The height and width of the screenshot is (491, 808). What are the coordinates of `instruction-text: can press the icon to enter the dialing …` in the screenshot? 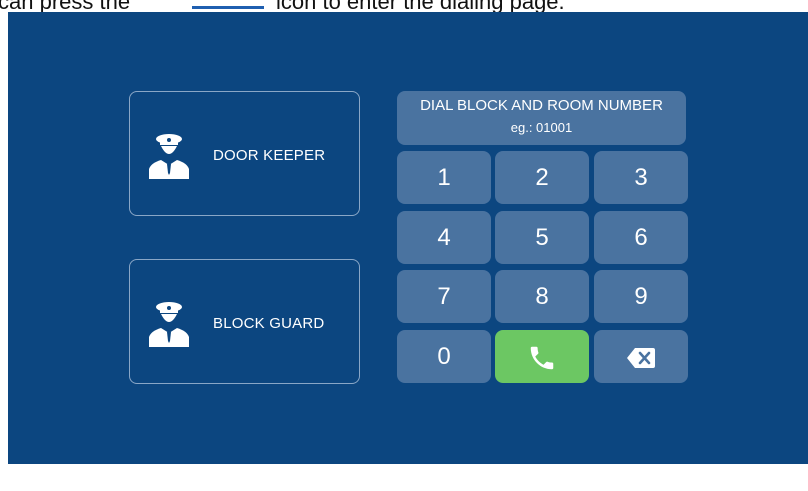 It's located at (404, 7).